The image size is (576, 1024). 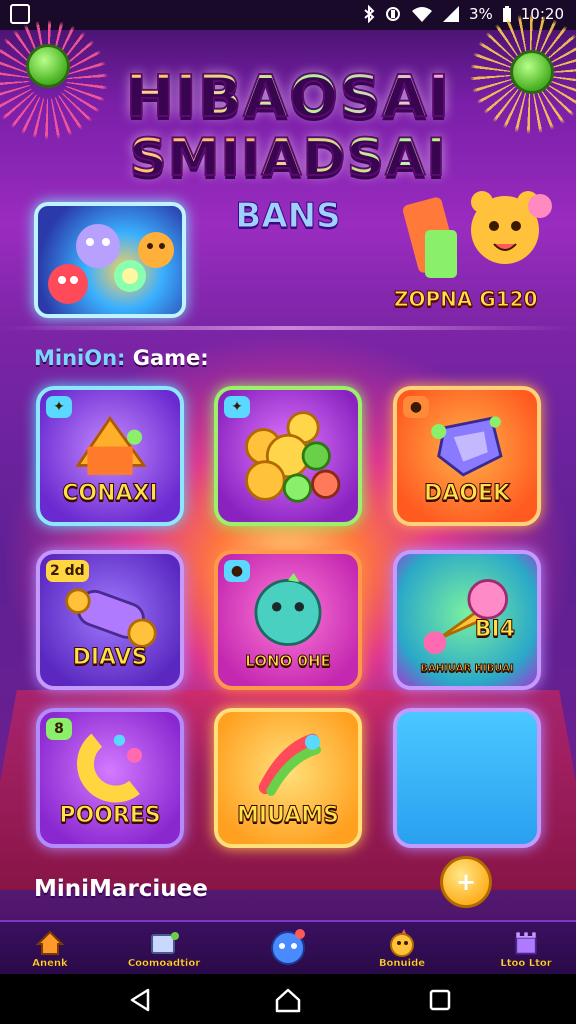 What do you see at coordinates (480, 14) in the screenshot?
I see `battery-text: 3%` at bounding box center [480, 14].